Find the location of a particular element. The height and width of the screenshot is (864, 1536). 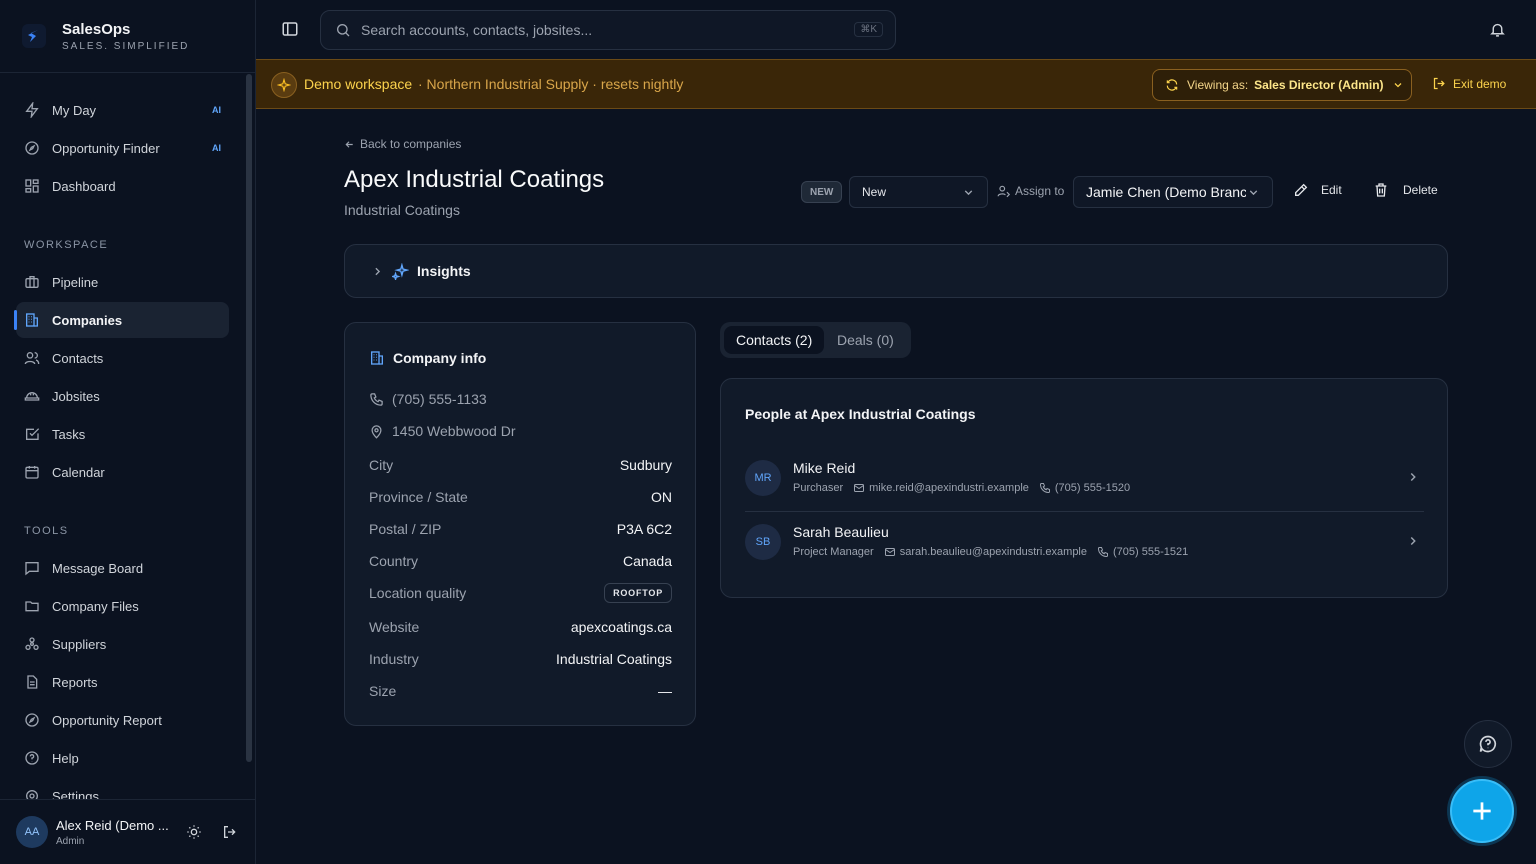

sidebar-item-dashboard: Dashboard is located at coordinates (122, 186).